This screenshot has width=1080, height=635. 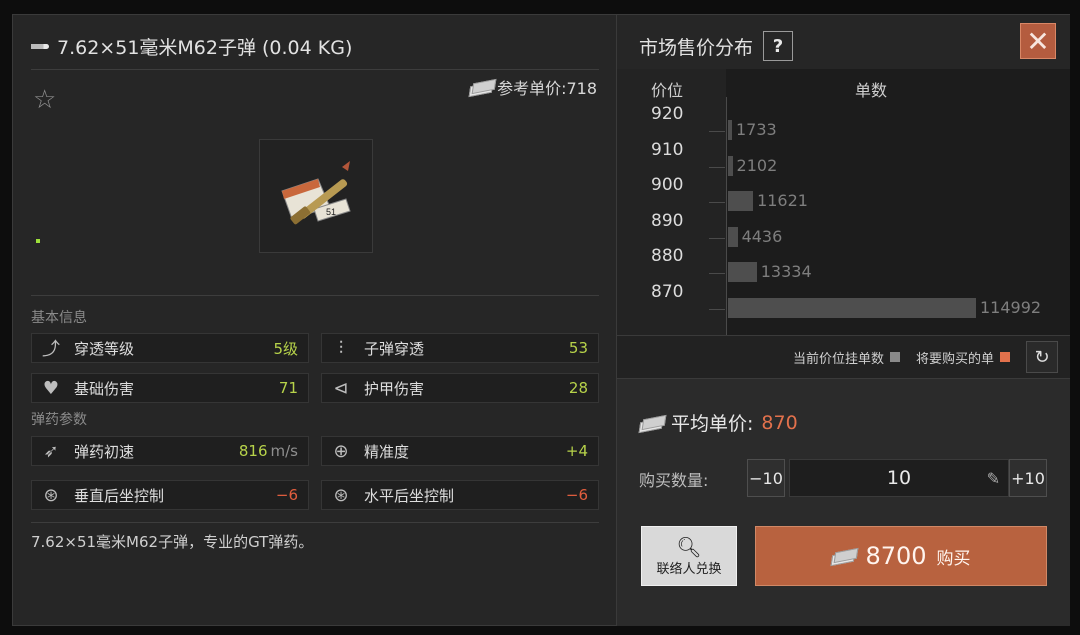 I want to click on section-ammo-params: 弹药参数, so click(x=59, y=420).